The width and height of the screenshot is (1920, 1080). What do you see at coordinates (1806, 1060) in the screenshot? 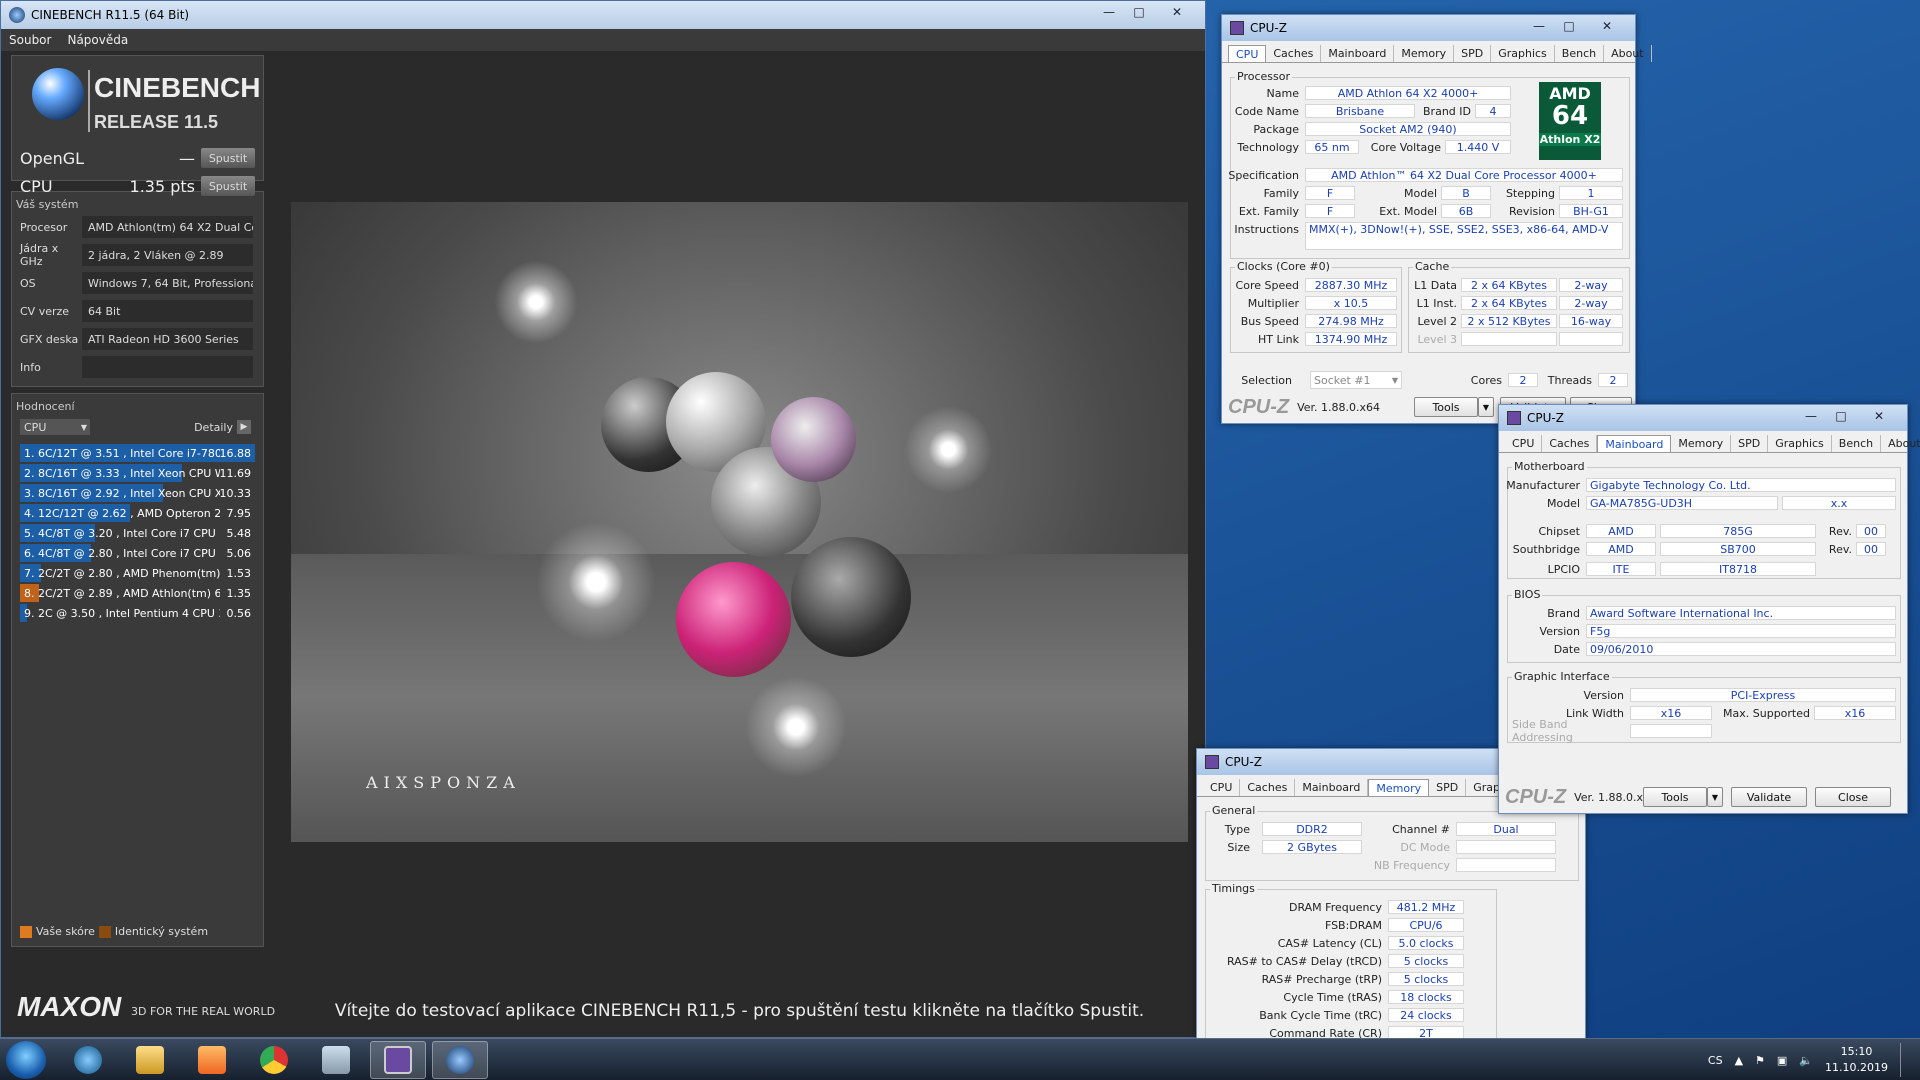
I see `volume-icon: 🔈` at bounding box center [1806, 1060].